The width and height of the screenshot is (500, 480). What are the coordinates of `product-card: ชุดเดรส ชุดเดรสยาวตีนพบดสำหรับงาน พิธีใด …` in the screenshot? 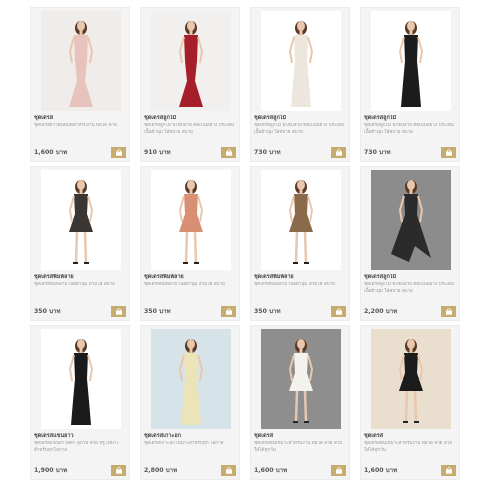 It's located at (80, 84).